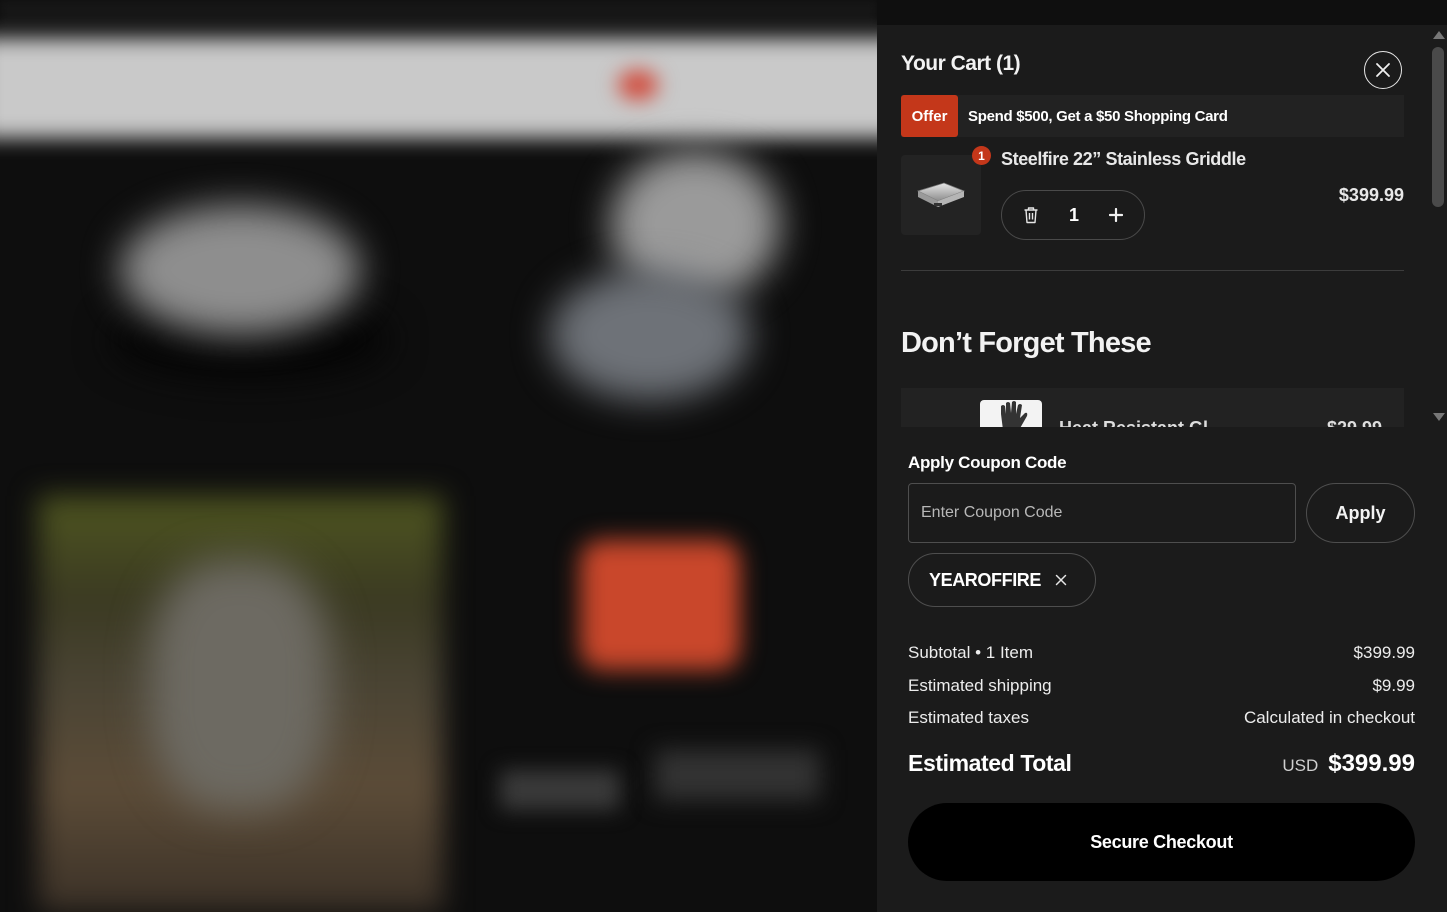  I want to click on shipping-value: $9.99, so click(1393, 685).